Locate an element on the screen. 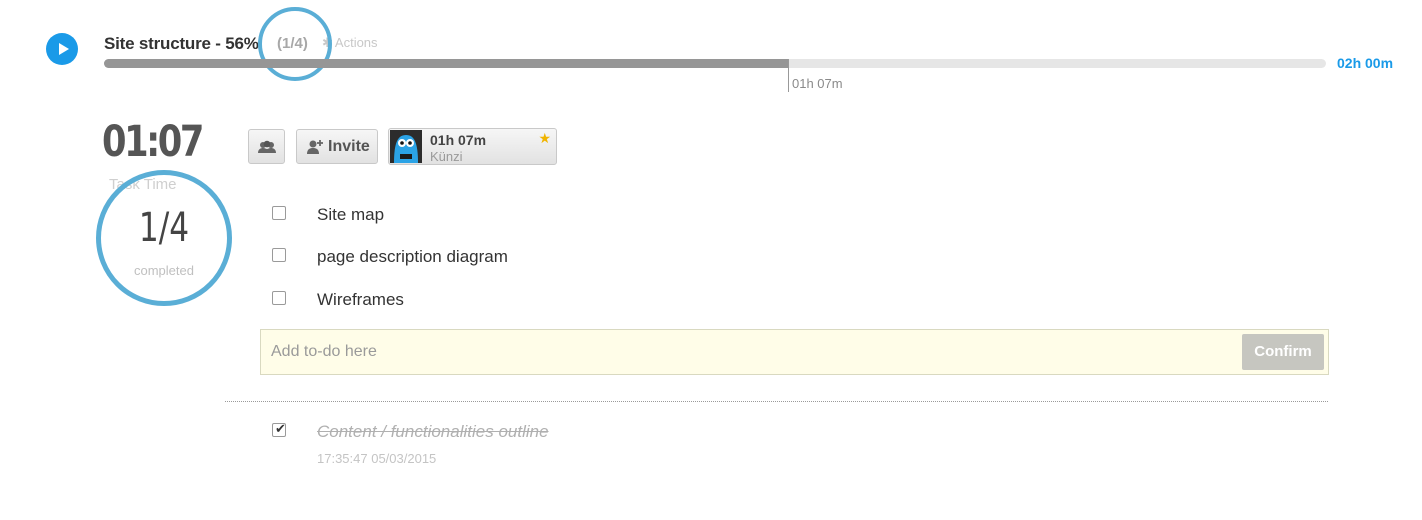 The height and width of the screenshot is (520, 1422). add-user-icon is located at coordinates (315, 147).